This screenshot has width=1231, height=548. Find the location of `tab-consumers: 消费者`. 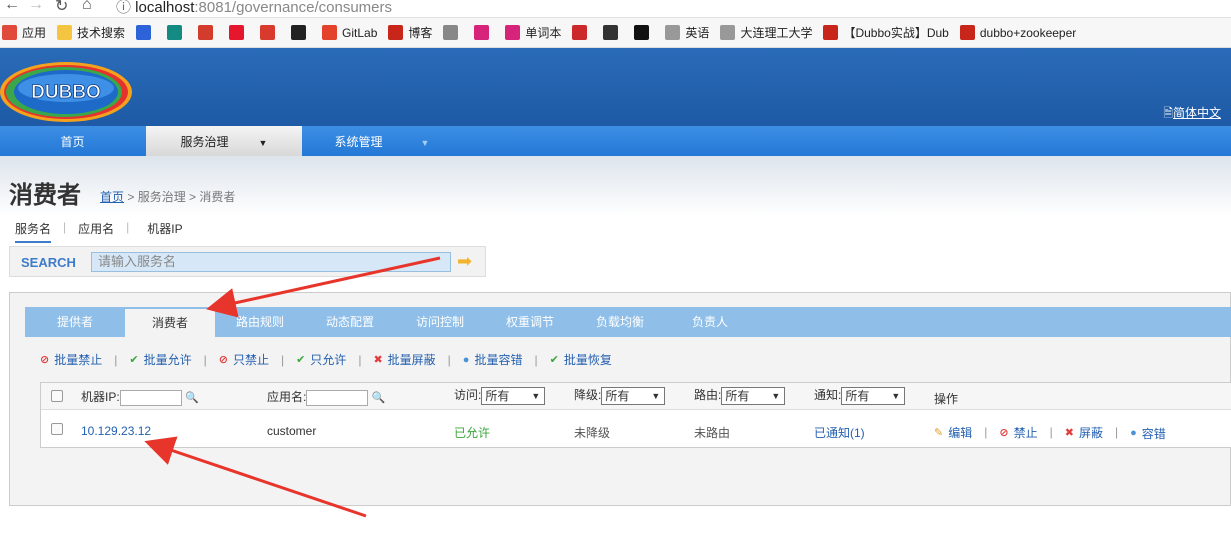

tab-consumers: 消费者 is located at coordinates (170, 323).